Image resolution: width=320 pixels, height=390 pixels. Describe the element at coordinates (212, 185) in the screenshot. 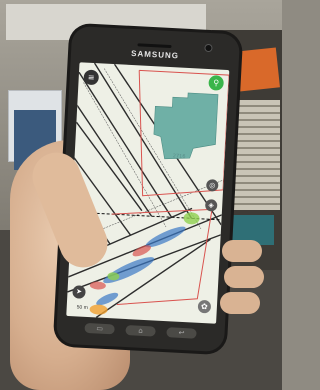

I see `target-icon: ◎` at that location.